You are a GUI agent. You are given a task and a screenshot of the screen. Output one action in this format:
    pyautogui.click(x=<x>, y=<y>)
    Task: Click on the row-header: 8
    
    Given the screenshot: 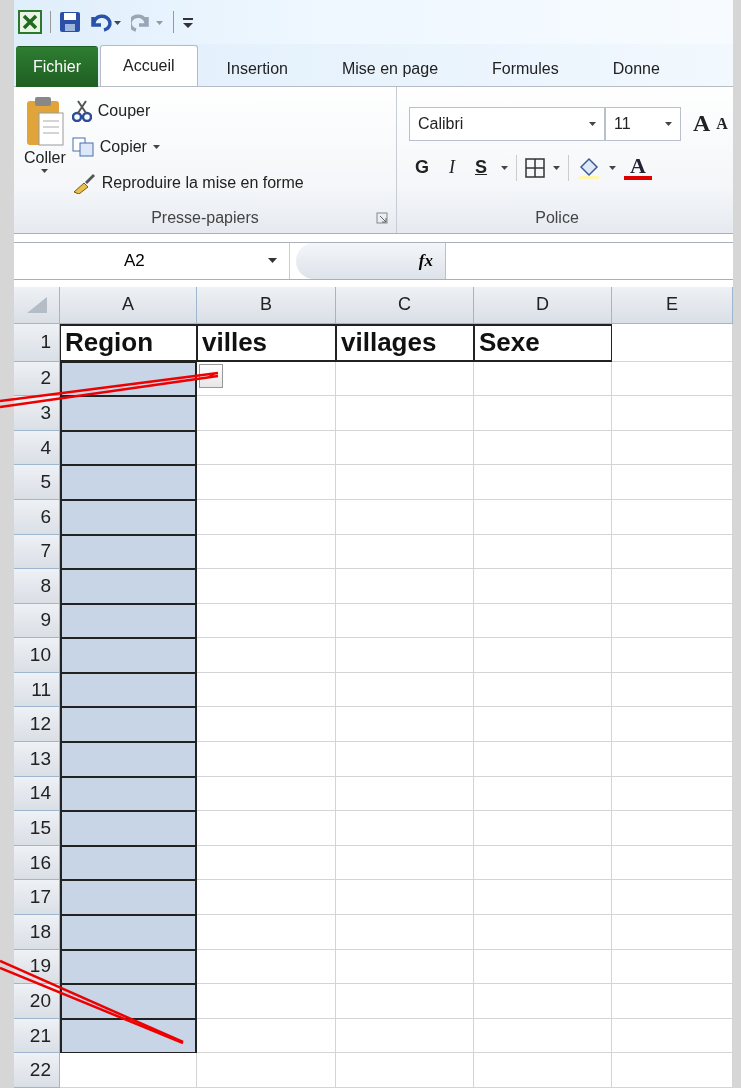 What is the action you would take?
    pyautogui.click(x=37, y=586)
    